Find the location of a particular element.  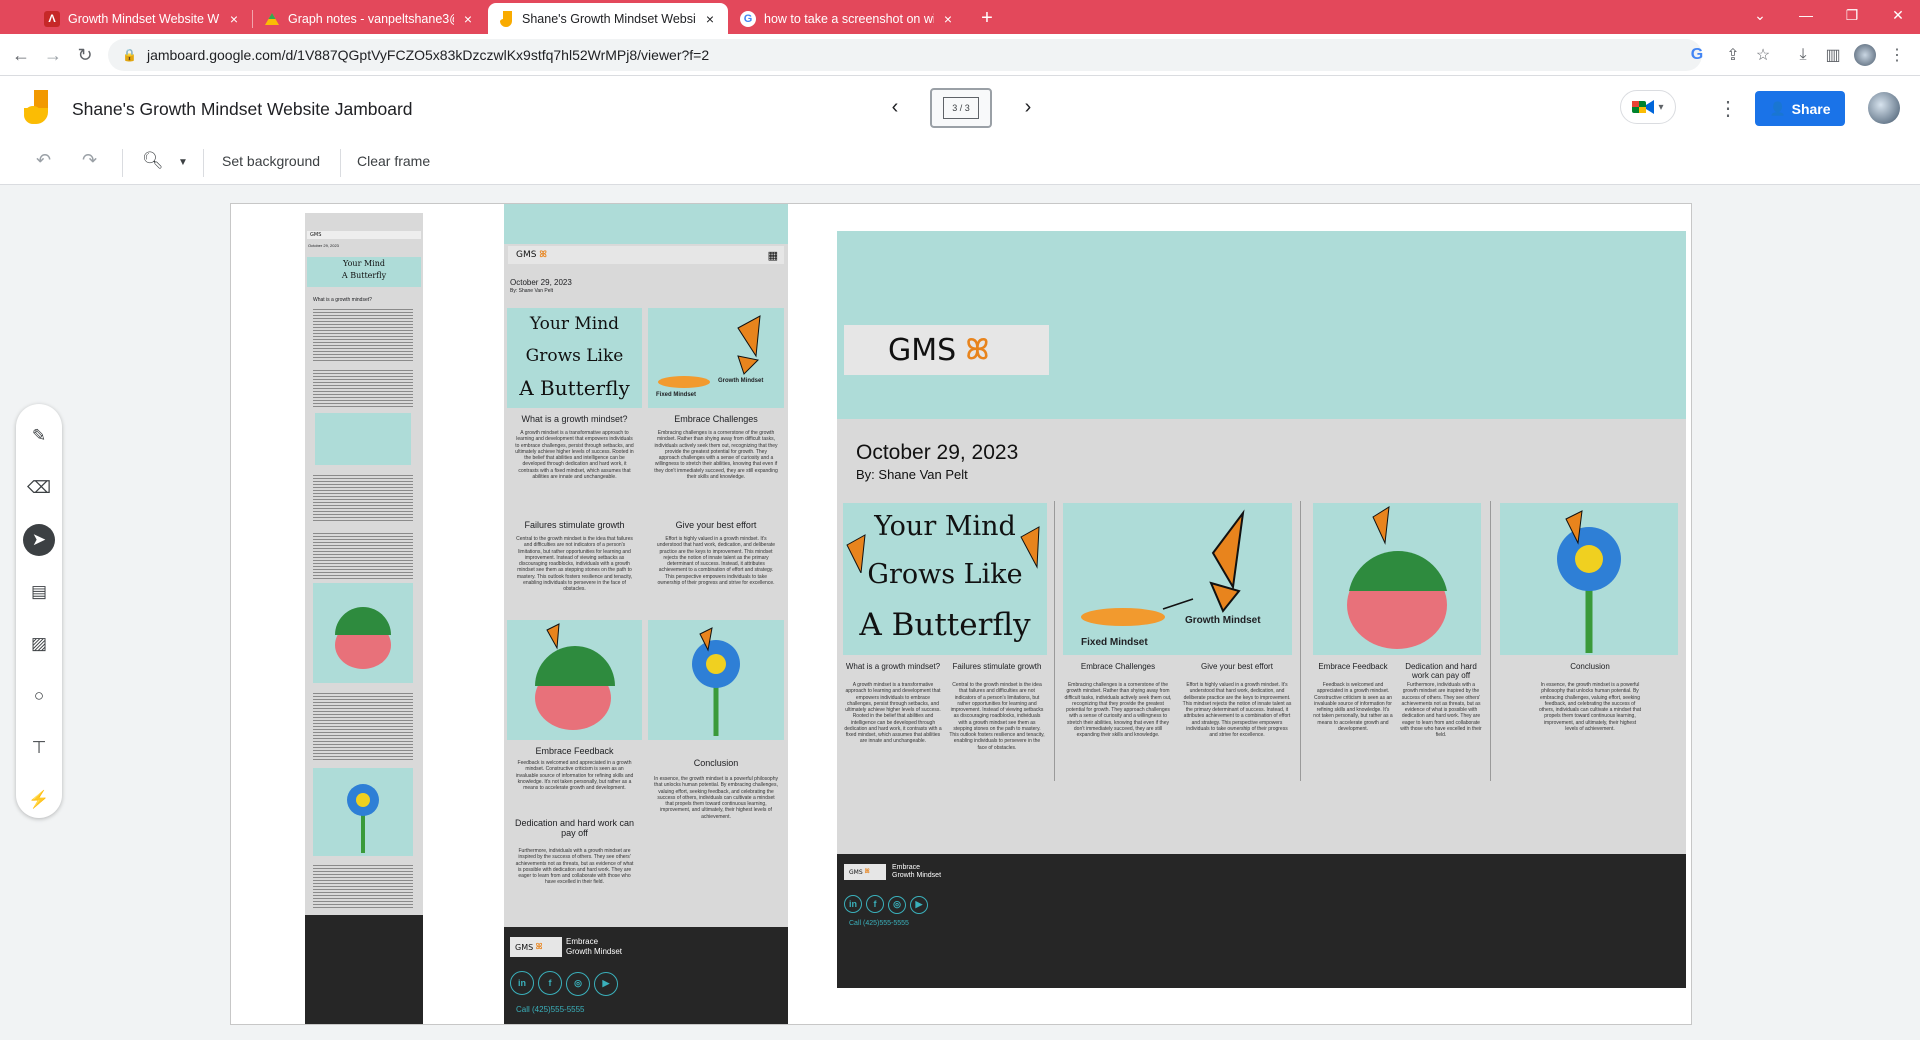

mobile-nav: GMS is located at coordinates (364, 235).